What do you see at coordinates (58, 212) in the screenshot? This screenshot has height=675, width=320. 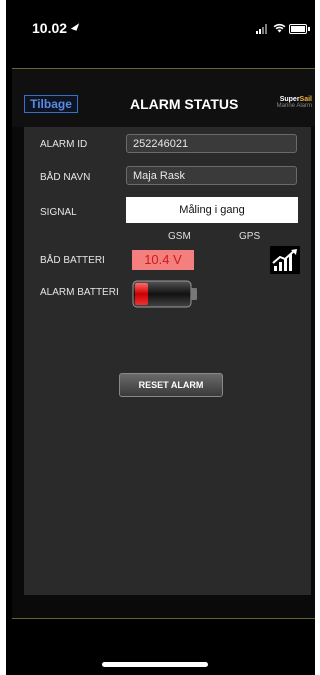 I see `signal-label: SIGNAL` at bounding box center [58, 212].